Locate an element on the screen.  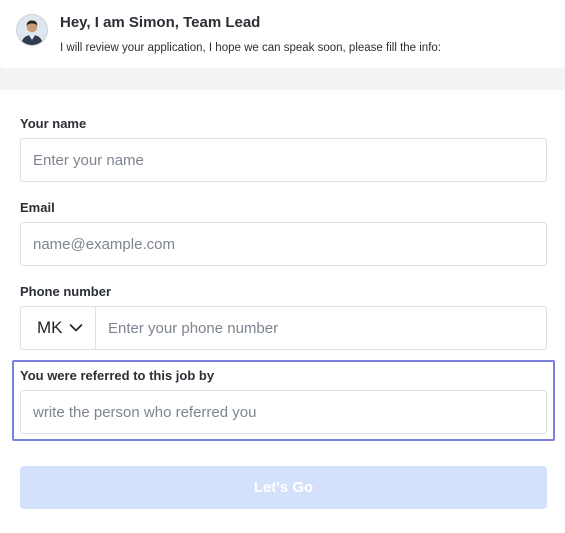
name-input is located at coordinates (283, 160).